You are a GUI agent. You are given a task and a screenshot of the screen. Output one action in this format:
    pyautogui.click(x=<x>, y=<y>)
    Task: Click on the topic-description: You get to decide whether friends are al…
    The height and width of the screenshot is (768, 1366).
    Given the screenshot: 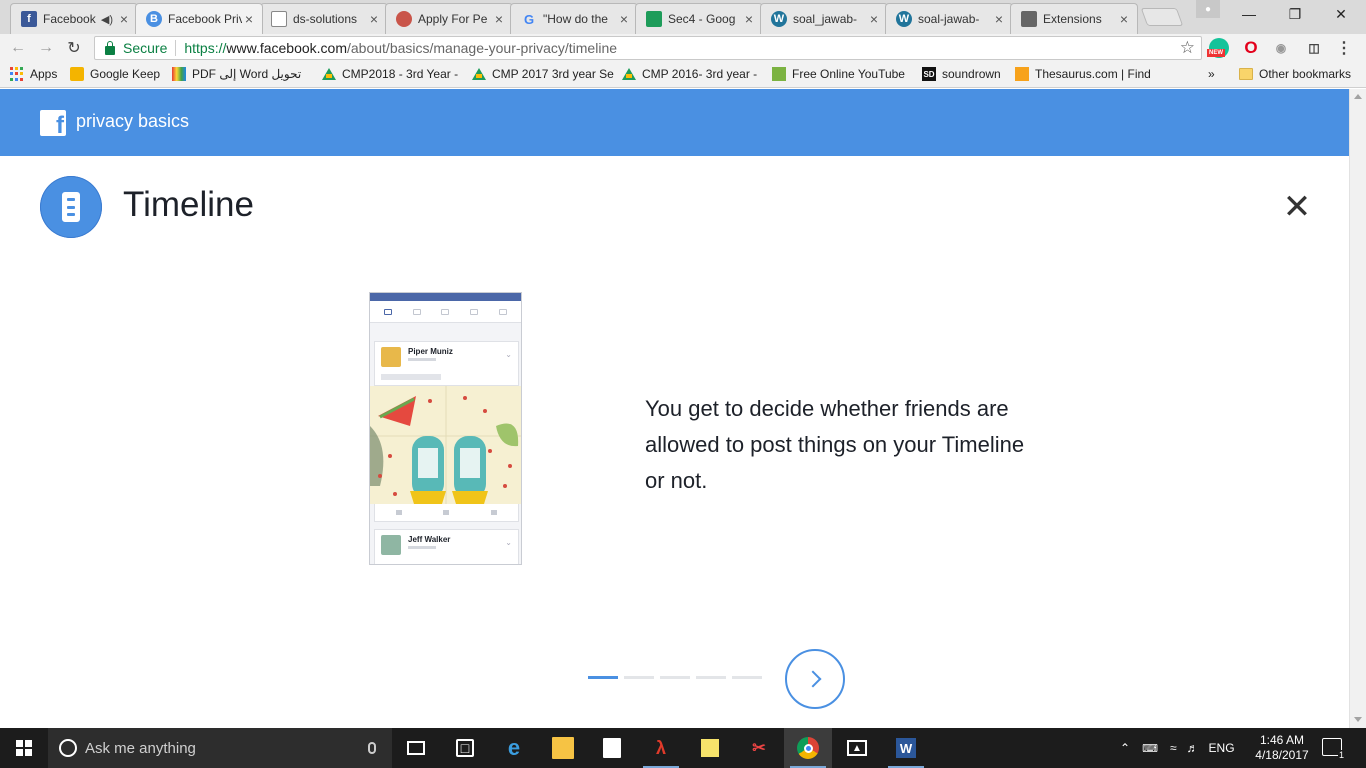 What is the action you would take?
    pyautogui.click(x=835, y=444)
    